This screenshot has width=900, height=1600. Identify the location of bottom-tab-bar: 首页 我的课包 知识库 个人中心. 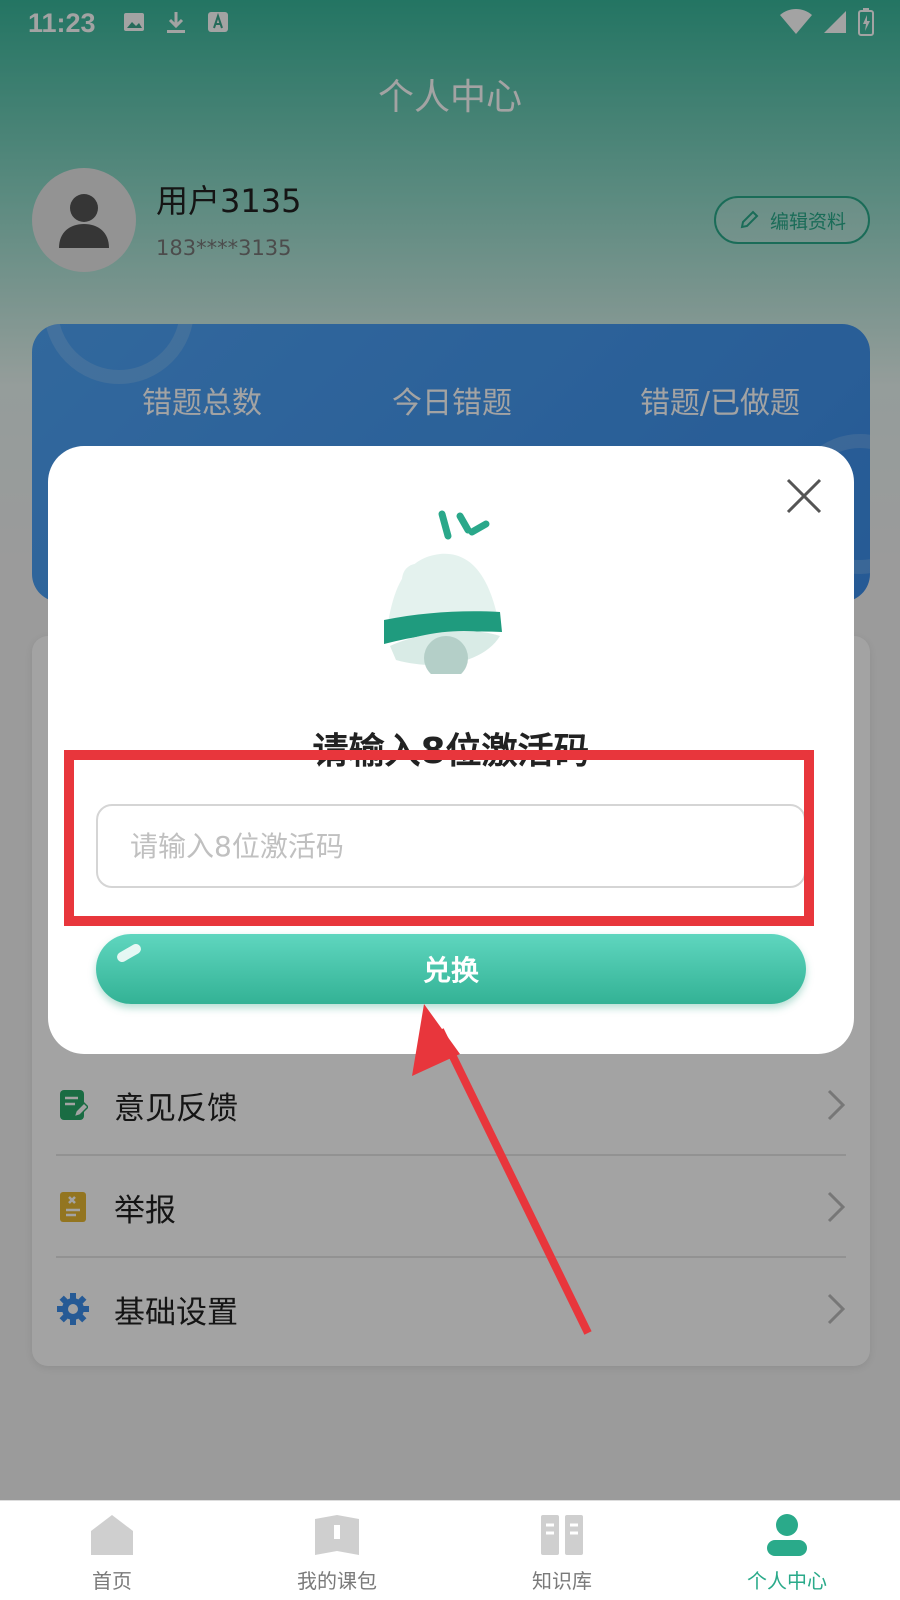
(450, 1550).